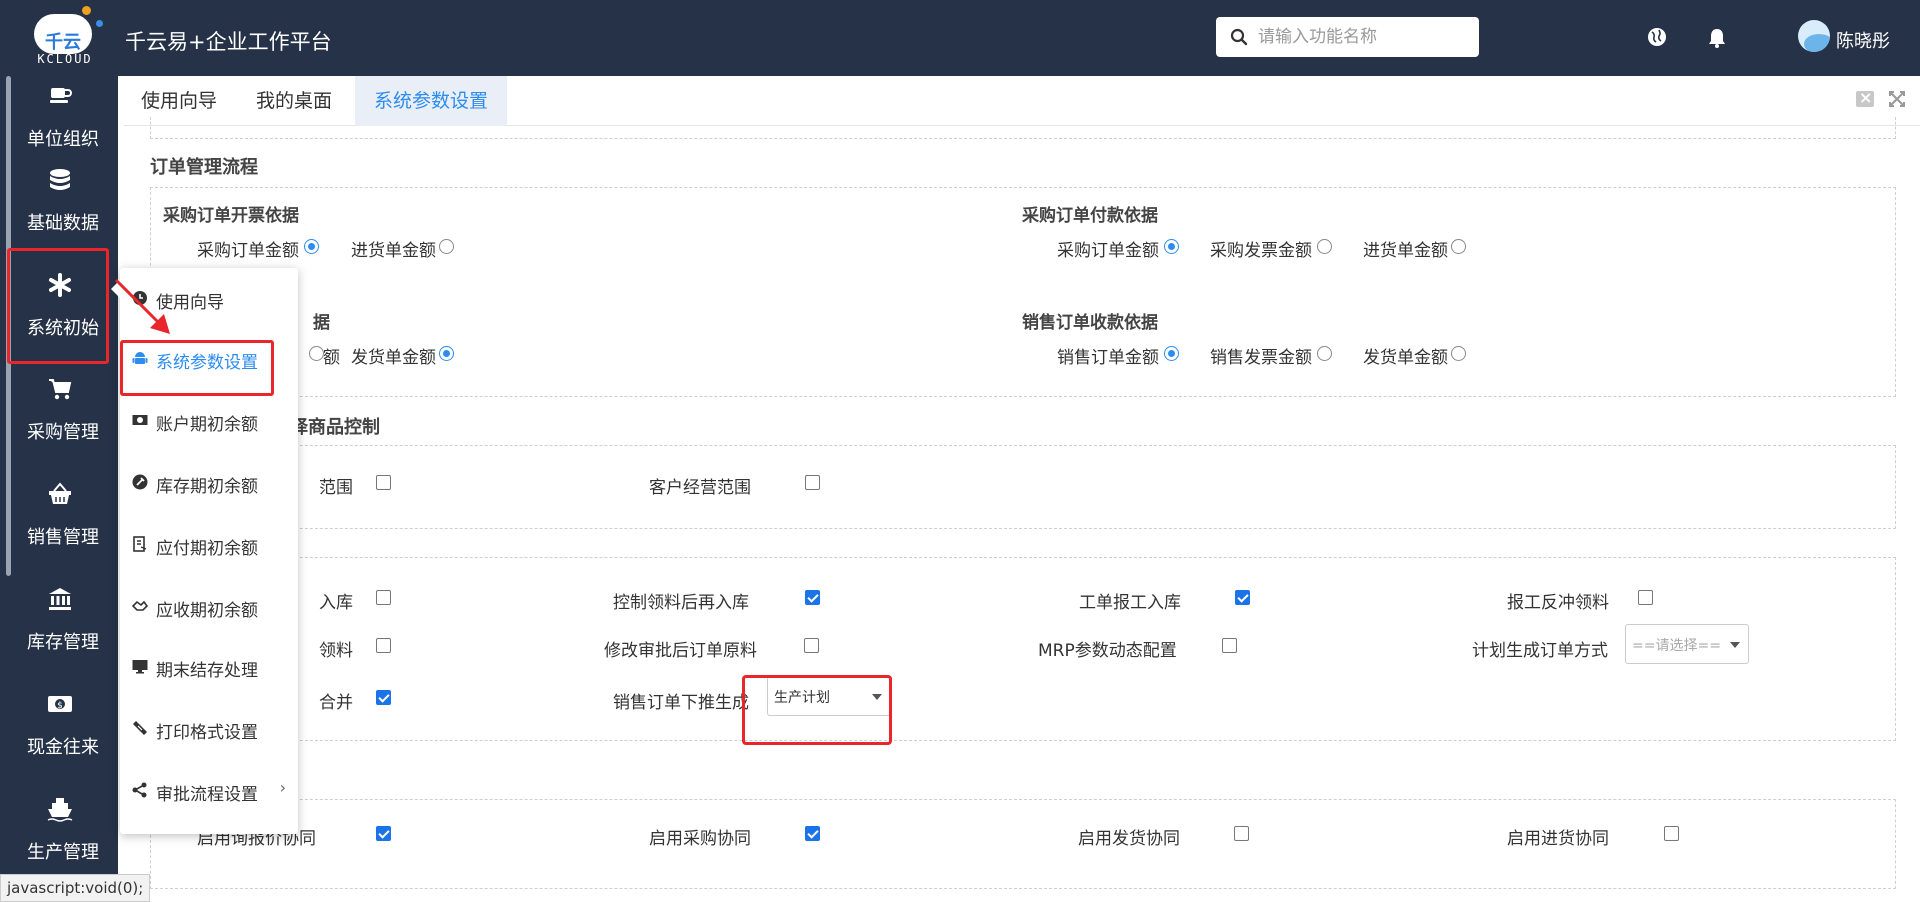 The height and width of the screenshot is (902, 1920). Describe the element at coordinates (383, 597) in the screenshot. I see `checkbox-production-in` at that location.